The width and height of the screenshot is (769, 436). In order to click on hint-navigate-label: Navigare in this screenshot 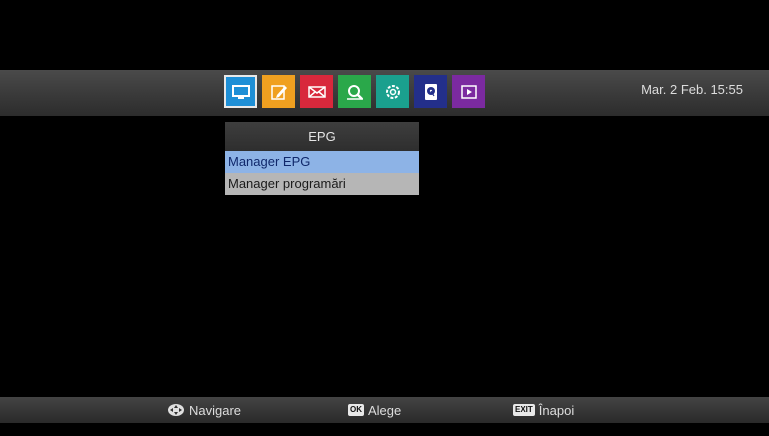, I will do `click(215, 410)`.